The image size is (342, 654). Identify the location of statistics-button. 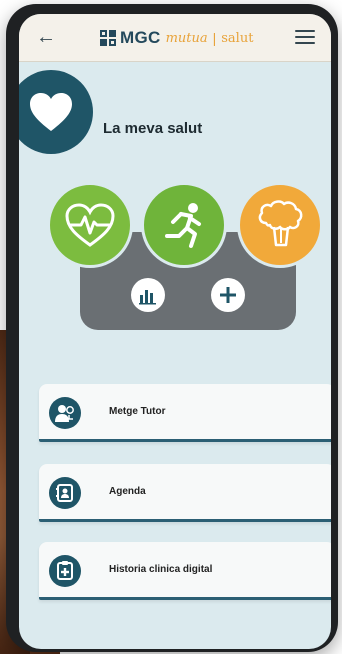
(148, 295).